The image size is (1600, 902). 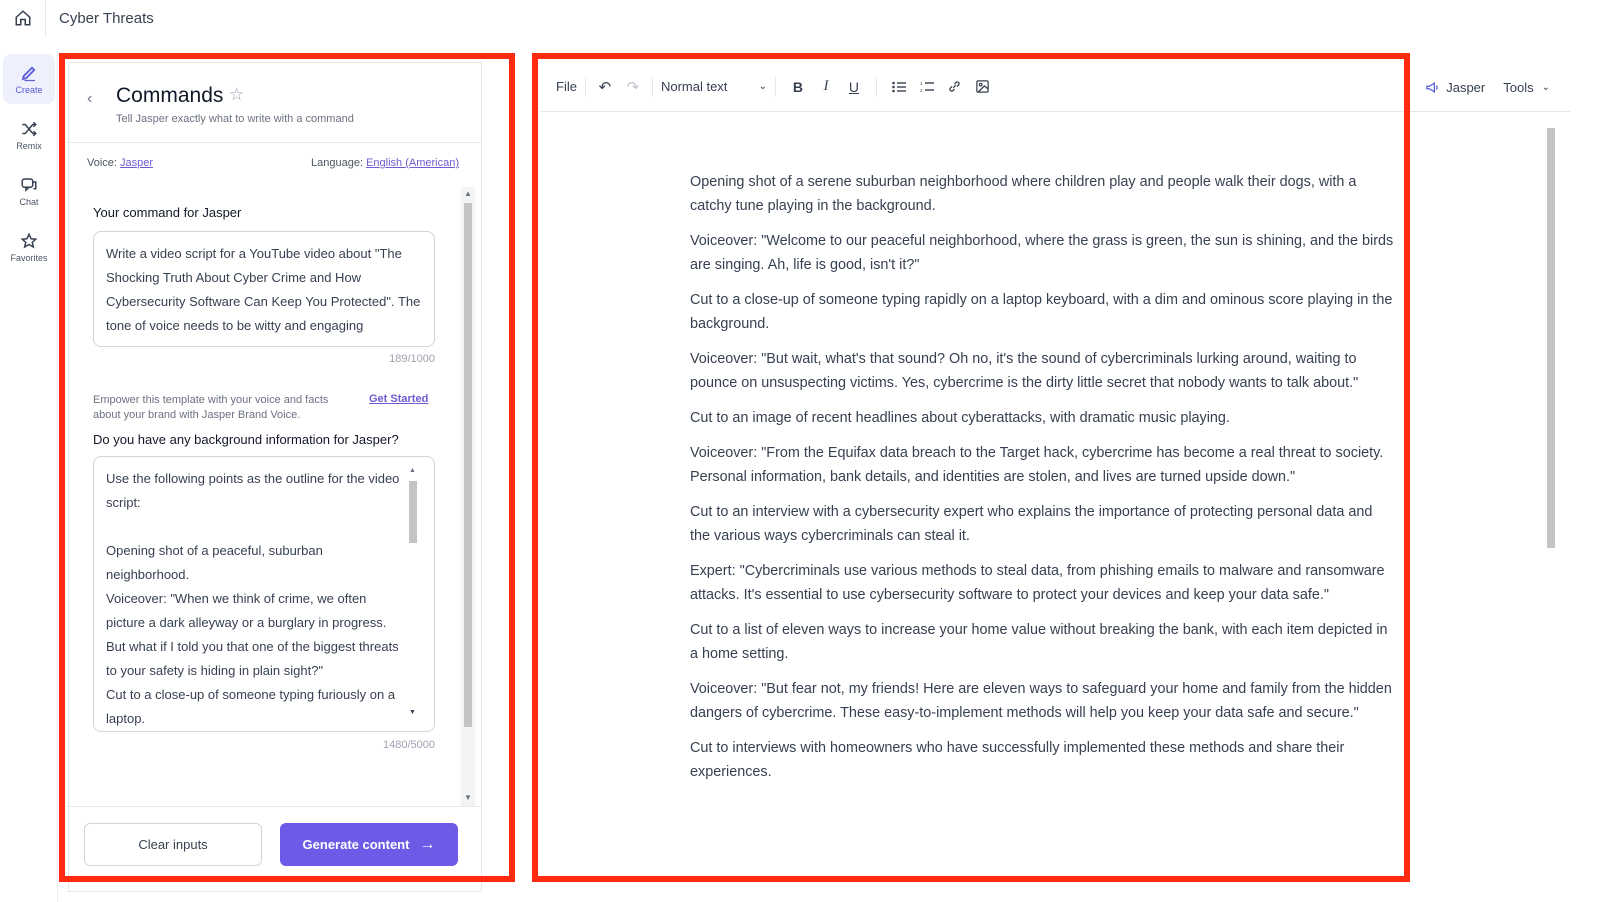 What do you see at coordinates (412, 163) in the screenshot?
I see `language-link: English (American)` at bounding box center [412, 163].